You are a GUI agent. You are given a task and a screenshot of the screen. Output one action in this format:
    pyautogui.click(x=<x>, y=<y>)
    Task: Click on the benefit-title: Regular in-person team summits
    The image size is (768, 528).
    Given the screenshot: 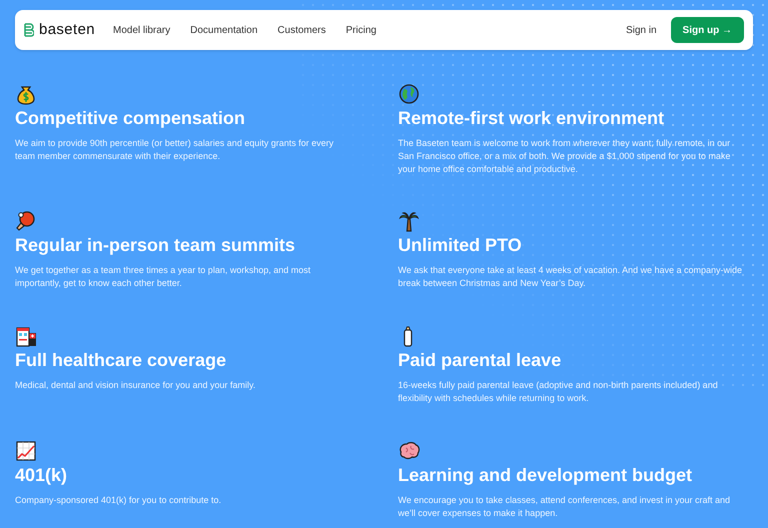 What is the action you would take?
    pyautogui.click(x=155, y=245)
    